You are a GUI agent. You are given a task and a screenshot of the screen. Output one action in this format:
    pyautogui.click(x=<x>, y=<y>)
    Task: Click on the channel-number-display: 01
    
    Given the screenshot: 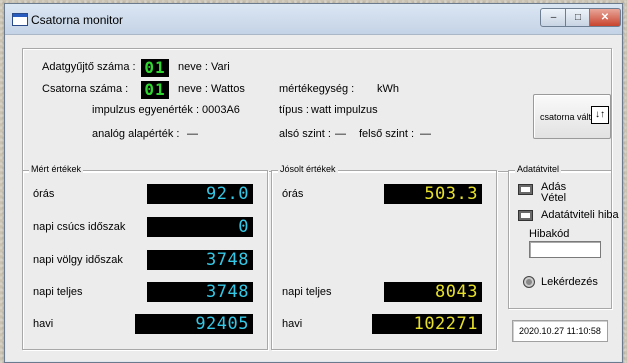 What is the action you would take?
    pyautogui.click(x=155, y=90)
    